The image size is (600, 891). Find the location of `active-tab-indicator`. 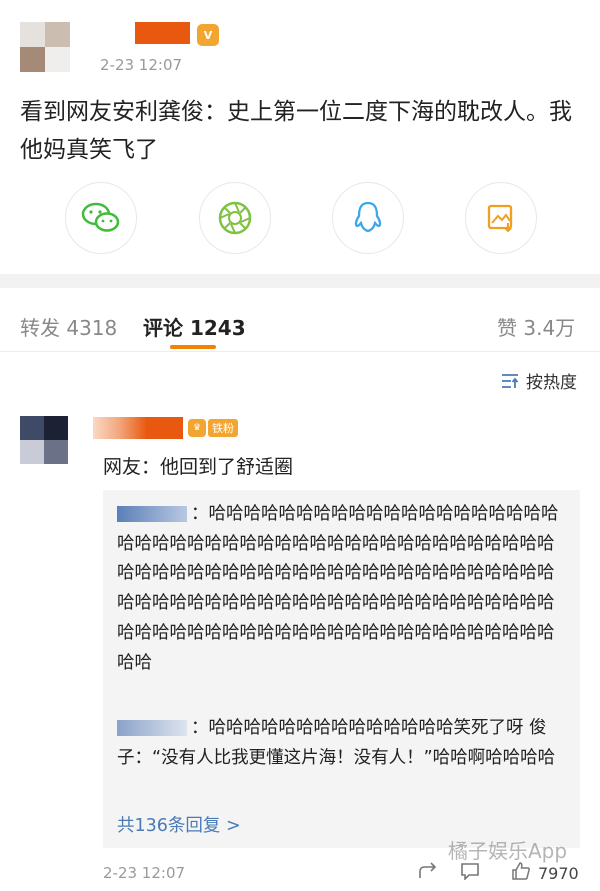

active-tab-indicator is located at coordinates (193, 347).